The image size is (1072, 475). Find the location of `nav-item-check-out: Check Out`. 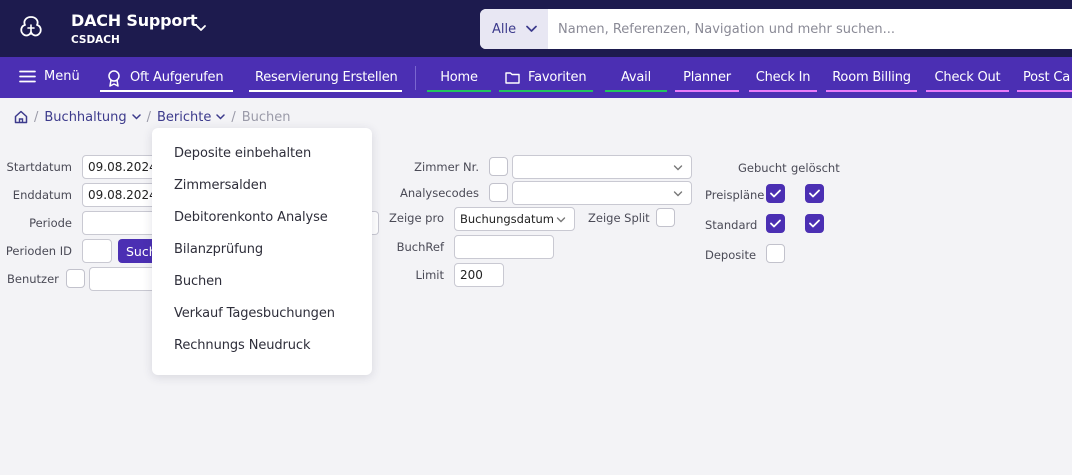

nav-item-check-out: Check Out is located at coordinates (967, 77).